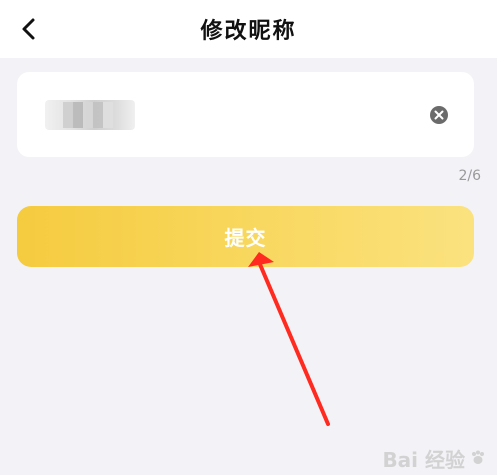  I want to click on submit-button: 提交, so click(245, 236).